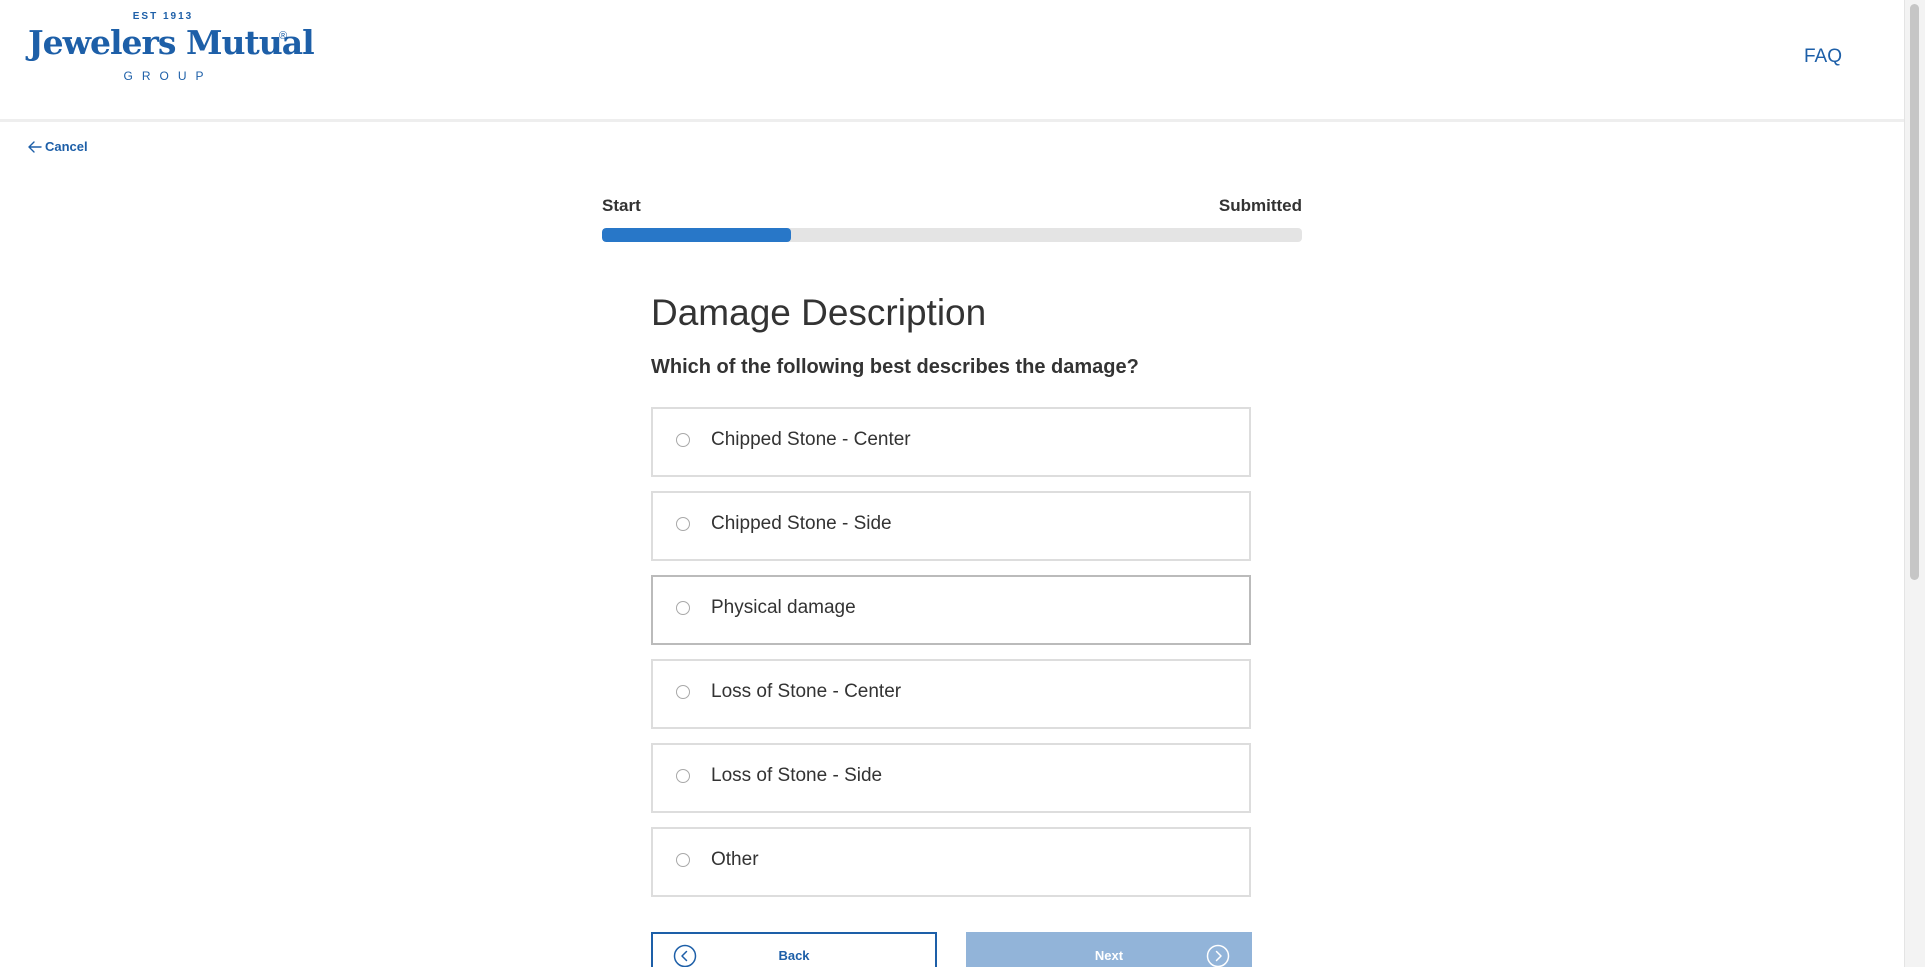 Image resolution: width=1925 pixels, height=967 pixels. I want to click on progress-labels: Start Submitted, so click(952, 207).